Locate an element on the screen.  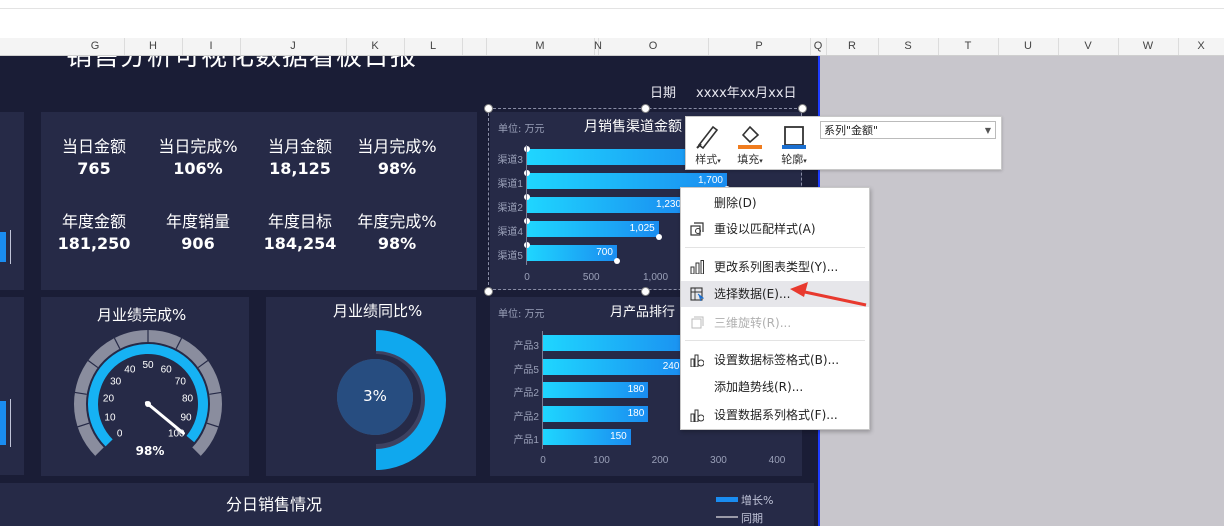
kpi-label: 当月完成% is located at coordinates (397, 146).